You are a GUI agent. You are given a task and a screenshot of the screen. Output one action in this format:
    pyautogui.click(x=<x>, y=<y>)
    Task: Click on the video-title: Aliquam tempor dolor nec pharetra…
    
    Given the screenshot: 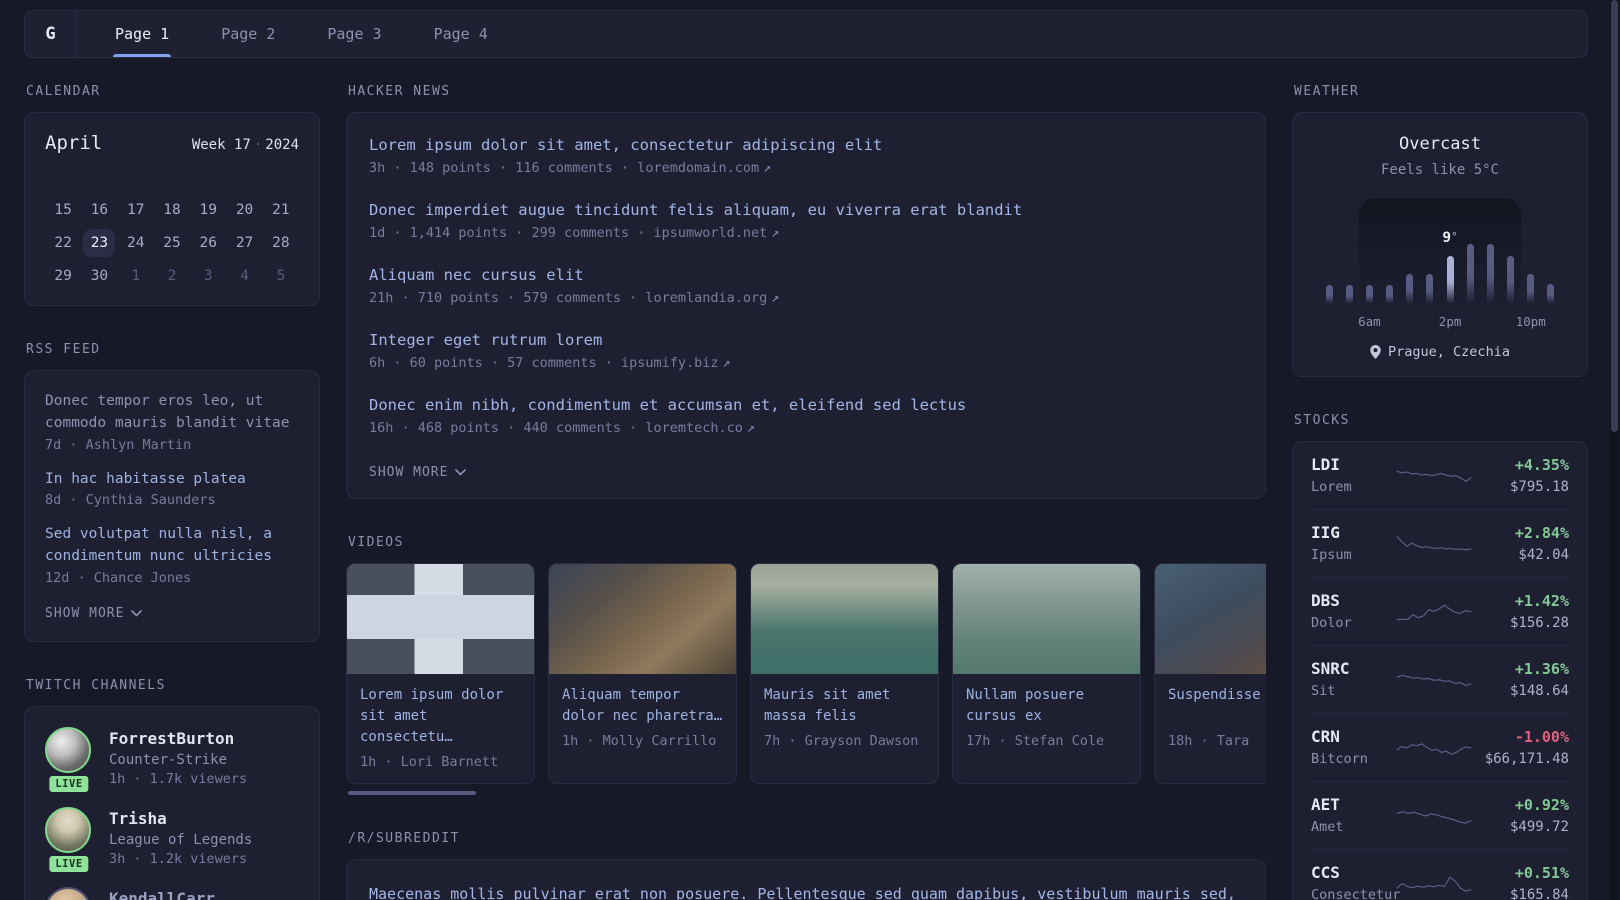 What is the action you would take?
    pyautogui.click(x=643, y=706)
    